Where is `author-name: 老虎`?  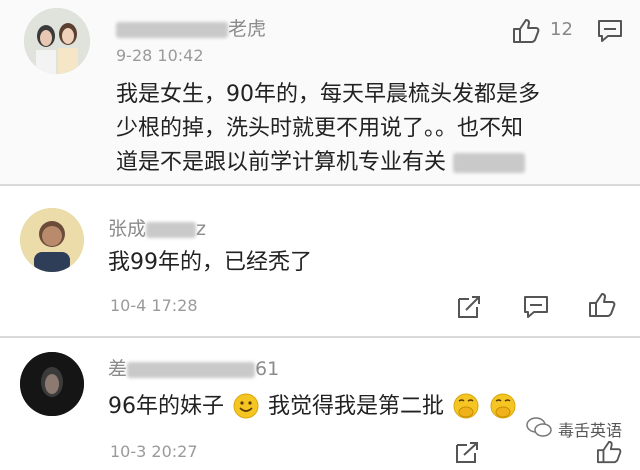 author-name: 老虎 is located at coordinates (191, 27).